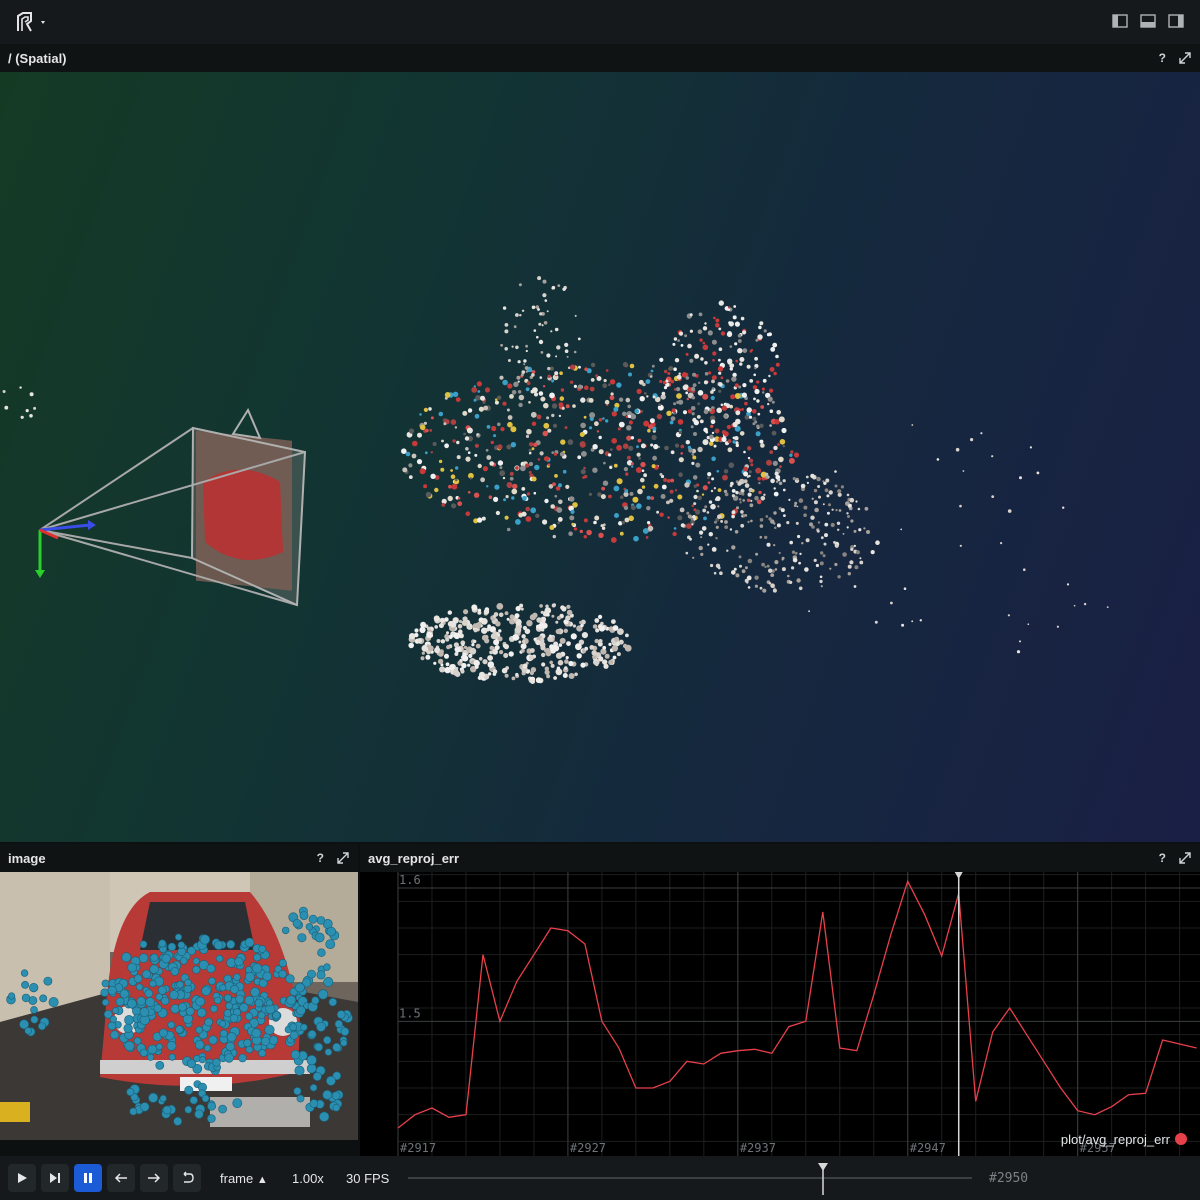 This screenshot has width=1200, height=1200. I want to click on right-panel-icon, so click(1176, 21).